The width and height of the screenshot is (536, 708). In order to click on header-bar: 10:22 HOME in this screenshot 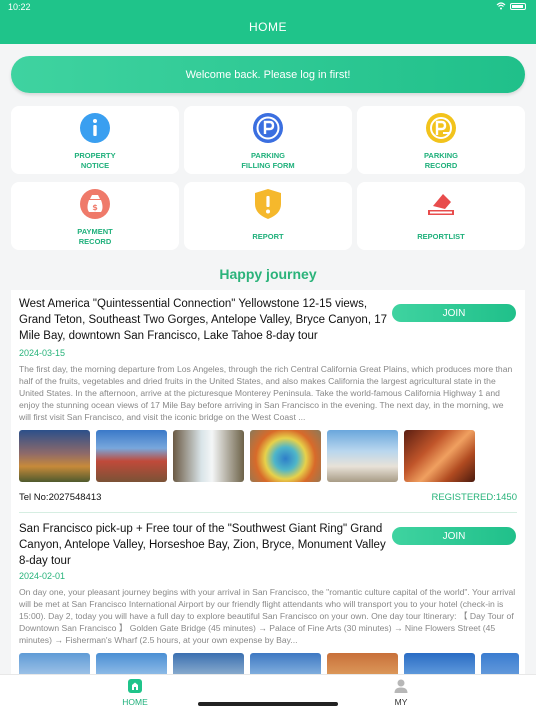, I will do `click(268, 22)`.